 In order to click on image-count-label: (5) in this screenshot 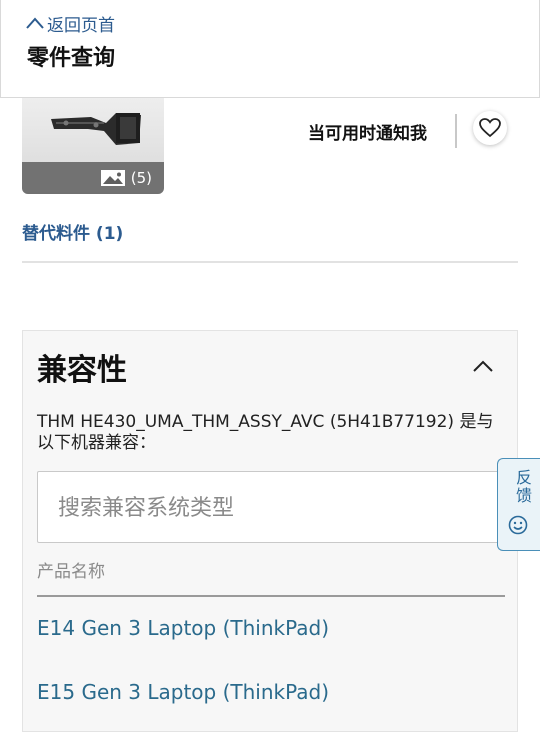, I will do `click(141, 178)`.